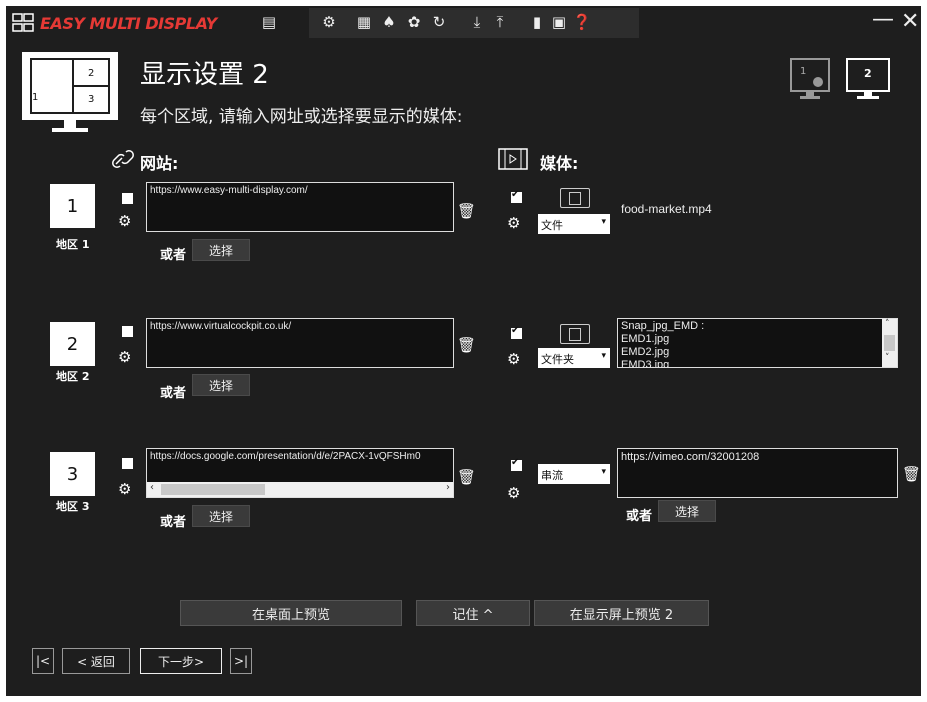 The height and width of the screenshot is (702, 927). I want to click on zone-1-media-checkbox, so click(516, 196).